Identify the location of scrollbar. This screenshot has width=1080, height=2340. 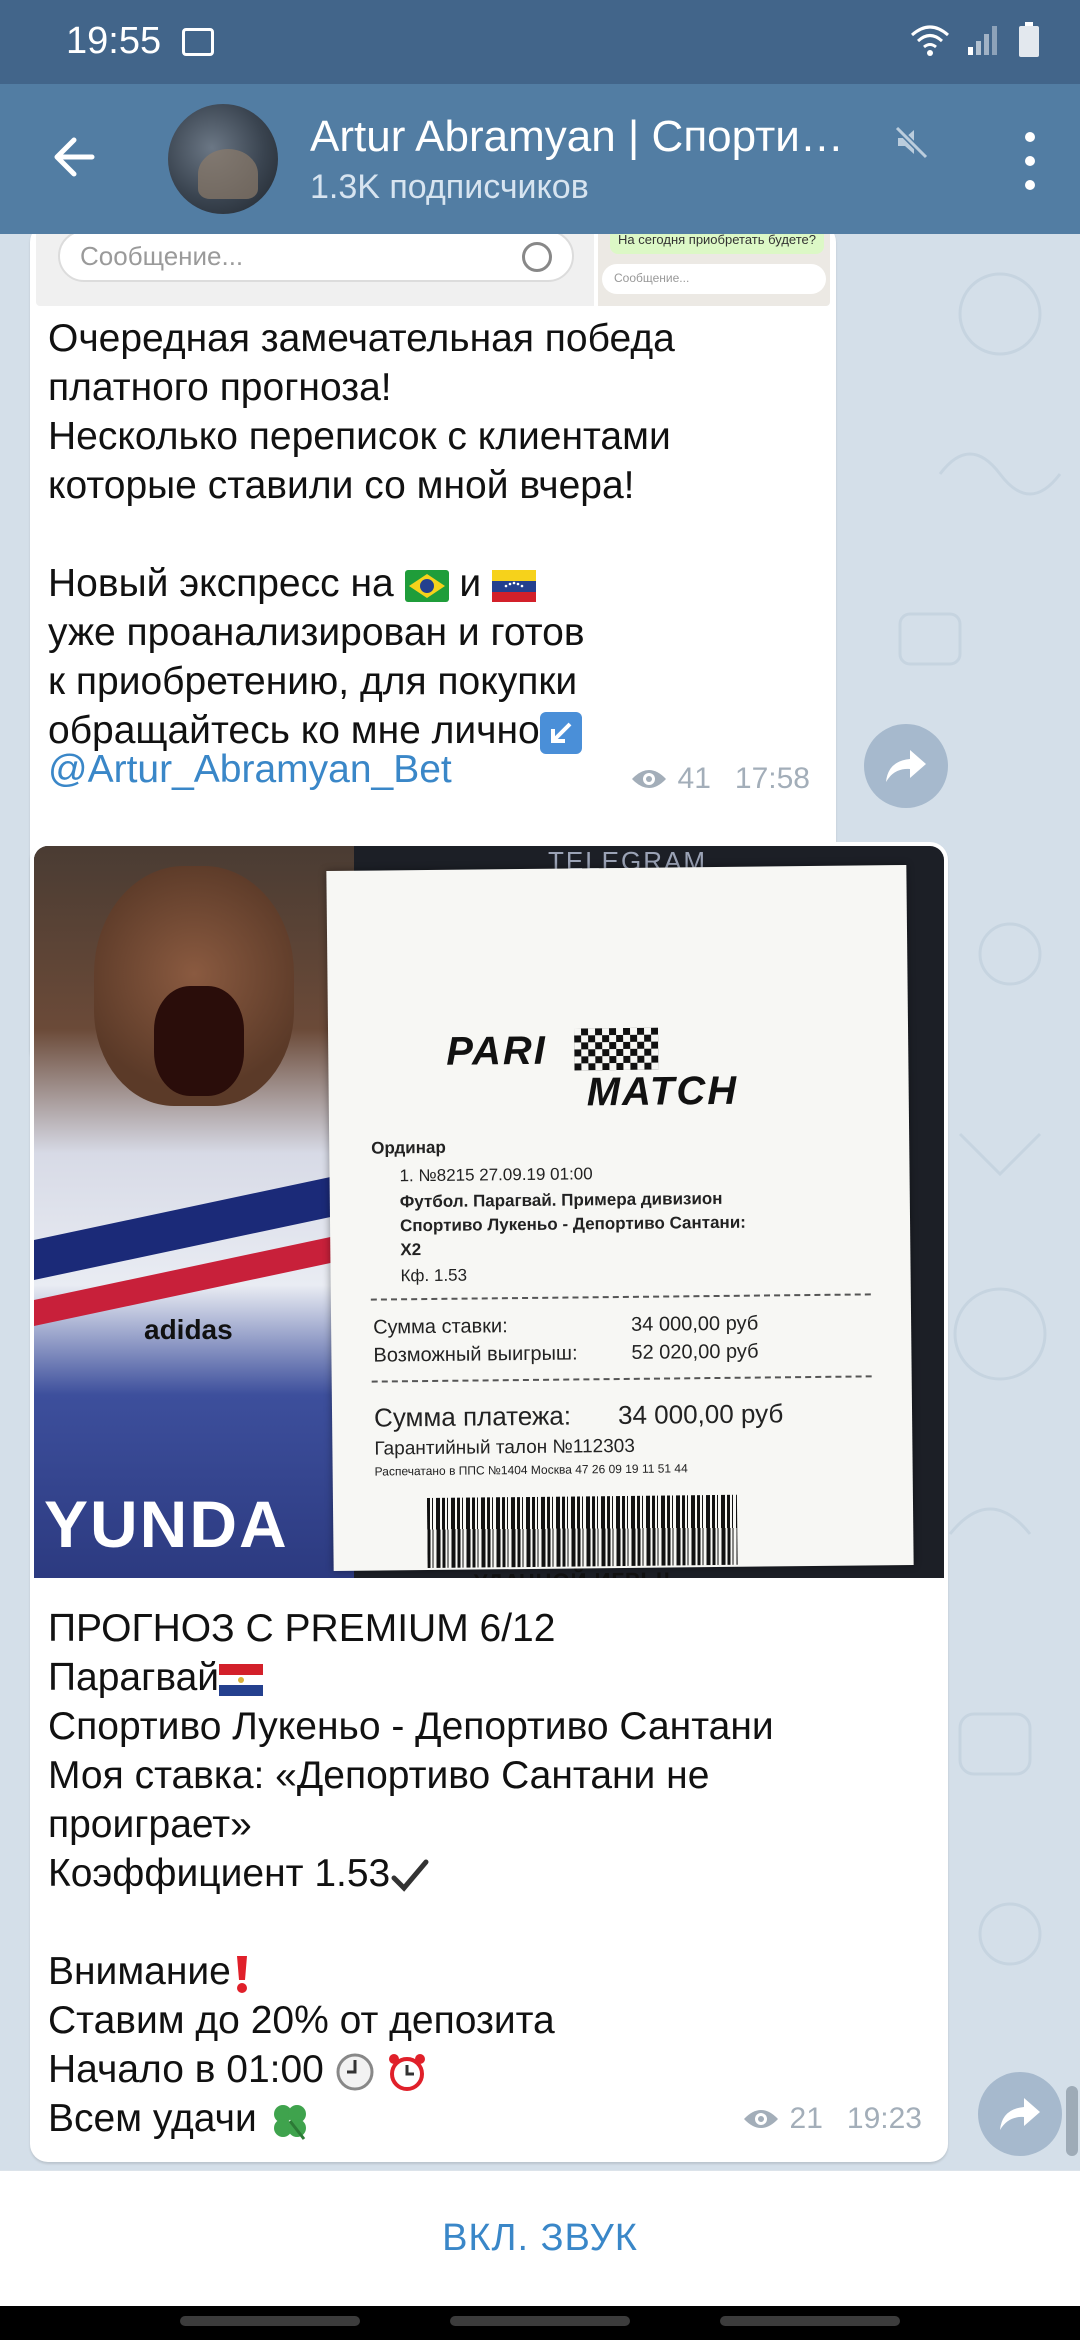
(1072, 2121).